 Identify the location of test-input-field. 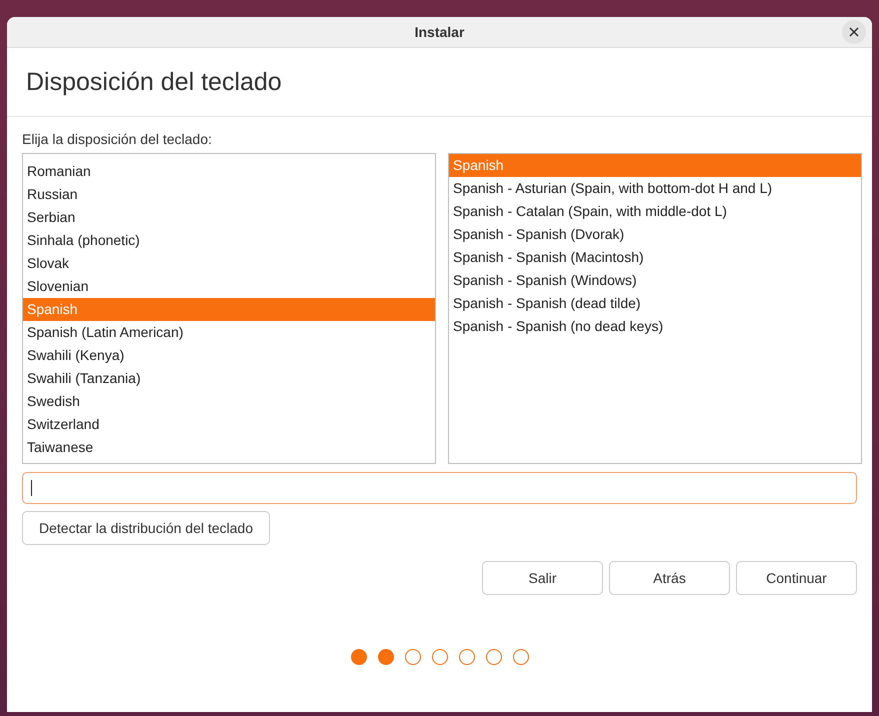
(439, 488).